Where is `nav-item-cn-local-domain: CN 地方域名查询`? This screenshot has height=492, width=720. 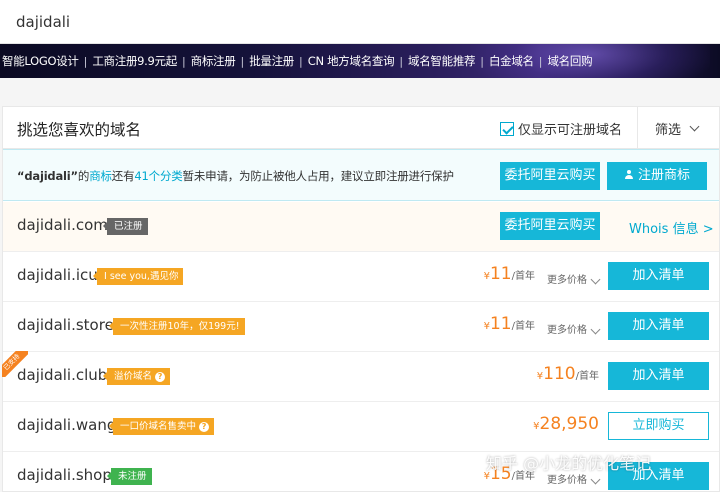
nav-item-cn-local-domain: CN 地方域名查询 is located at coordinates (351, 61).